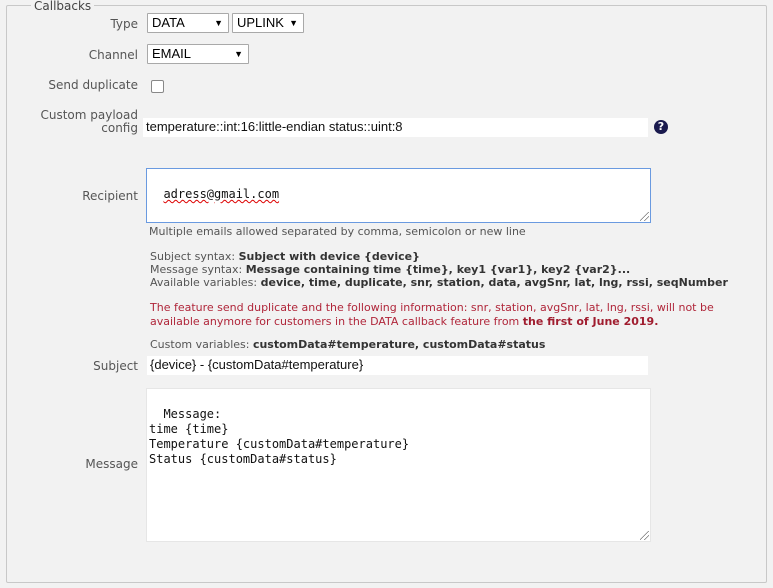  What do you see at coordinates (113, 55) in the screenshot?
I see `channel-label: Channel` at bounding box center [113, 55].